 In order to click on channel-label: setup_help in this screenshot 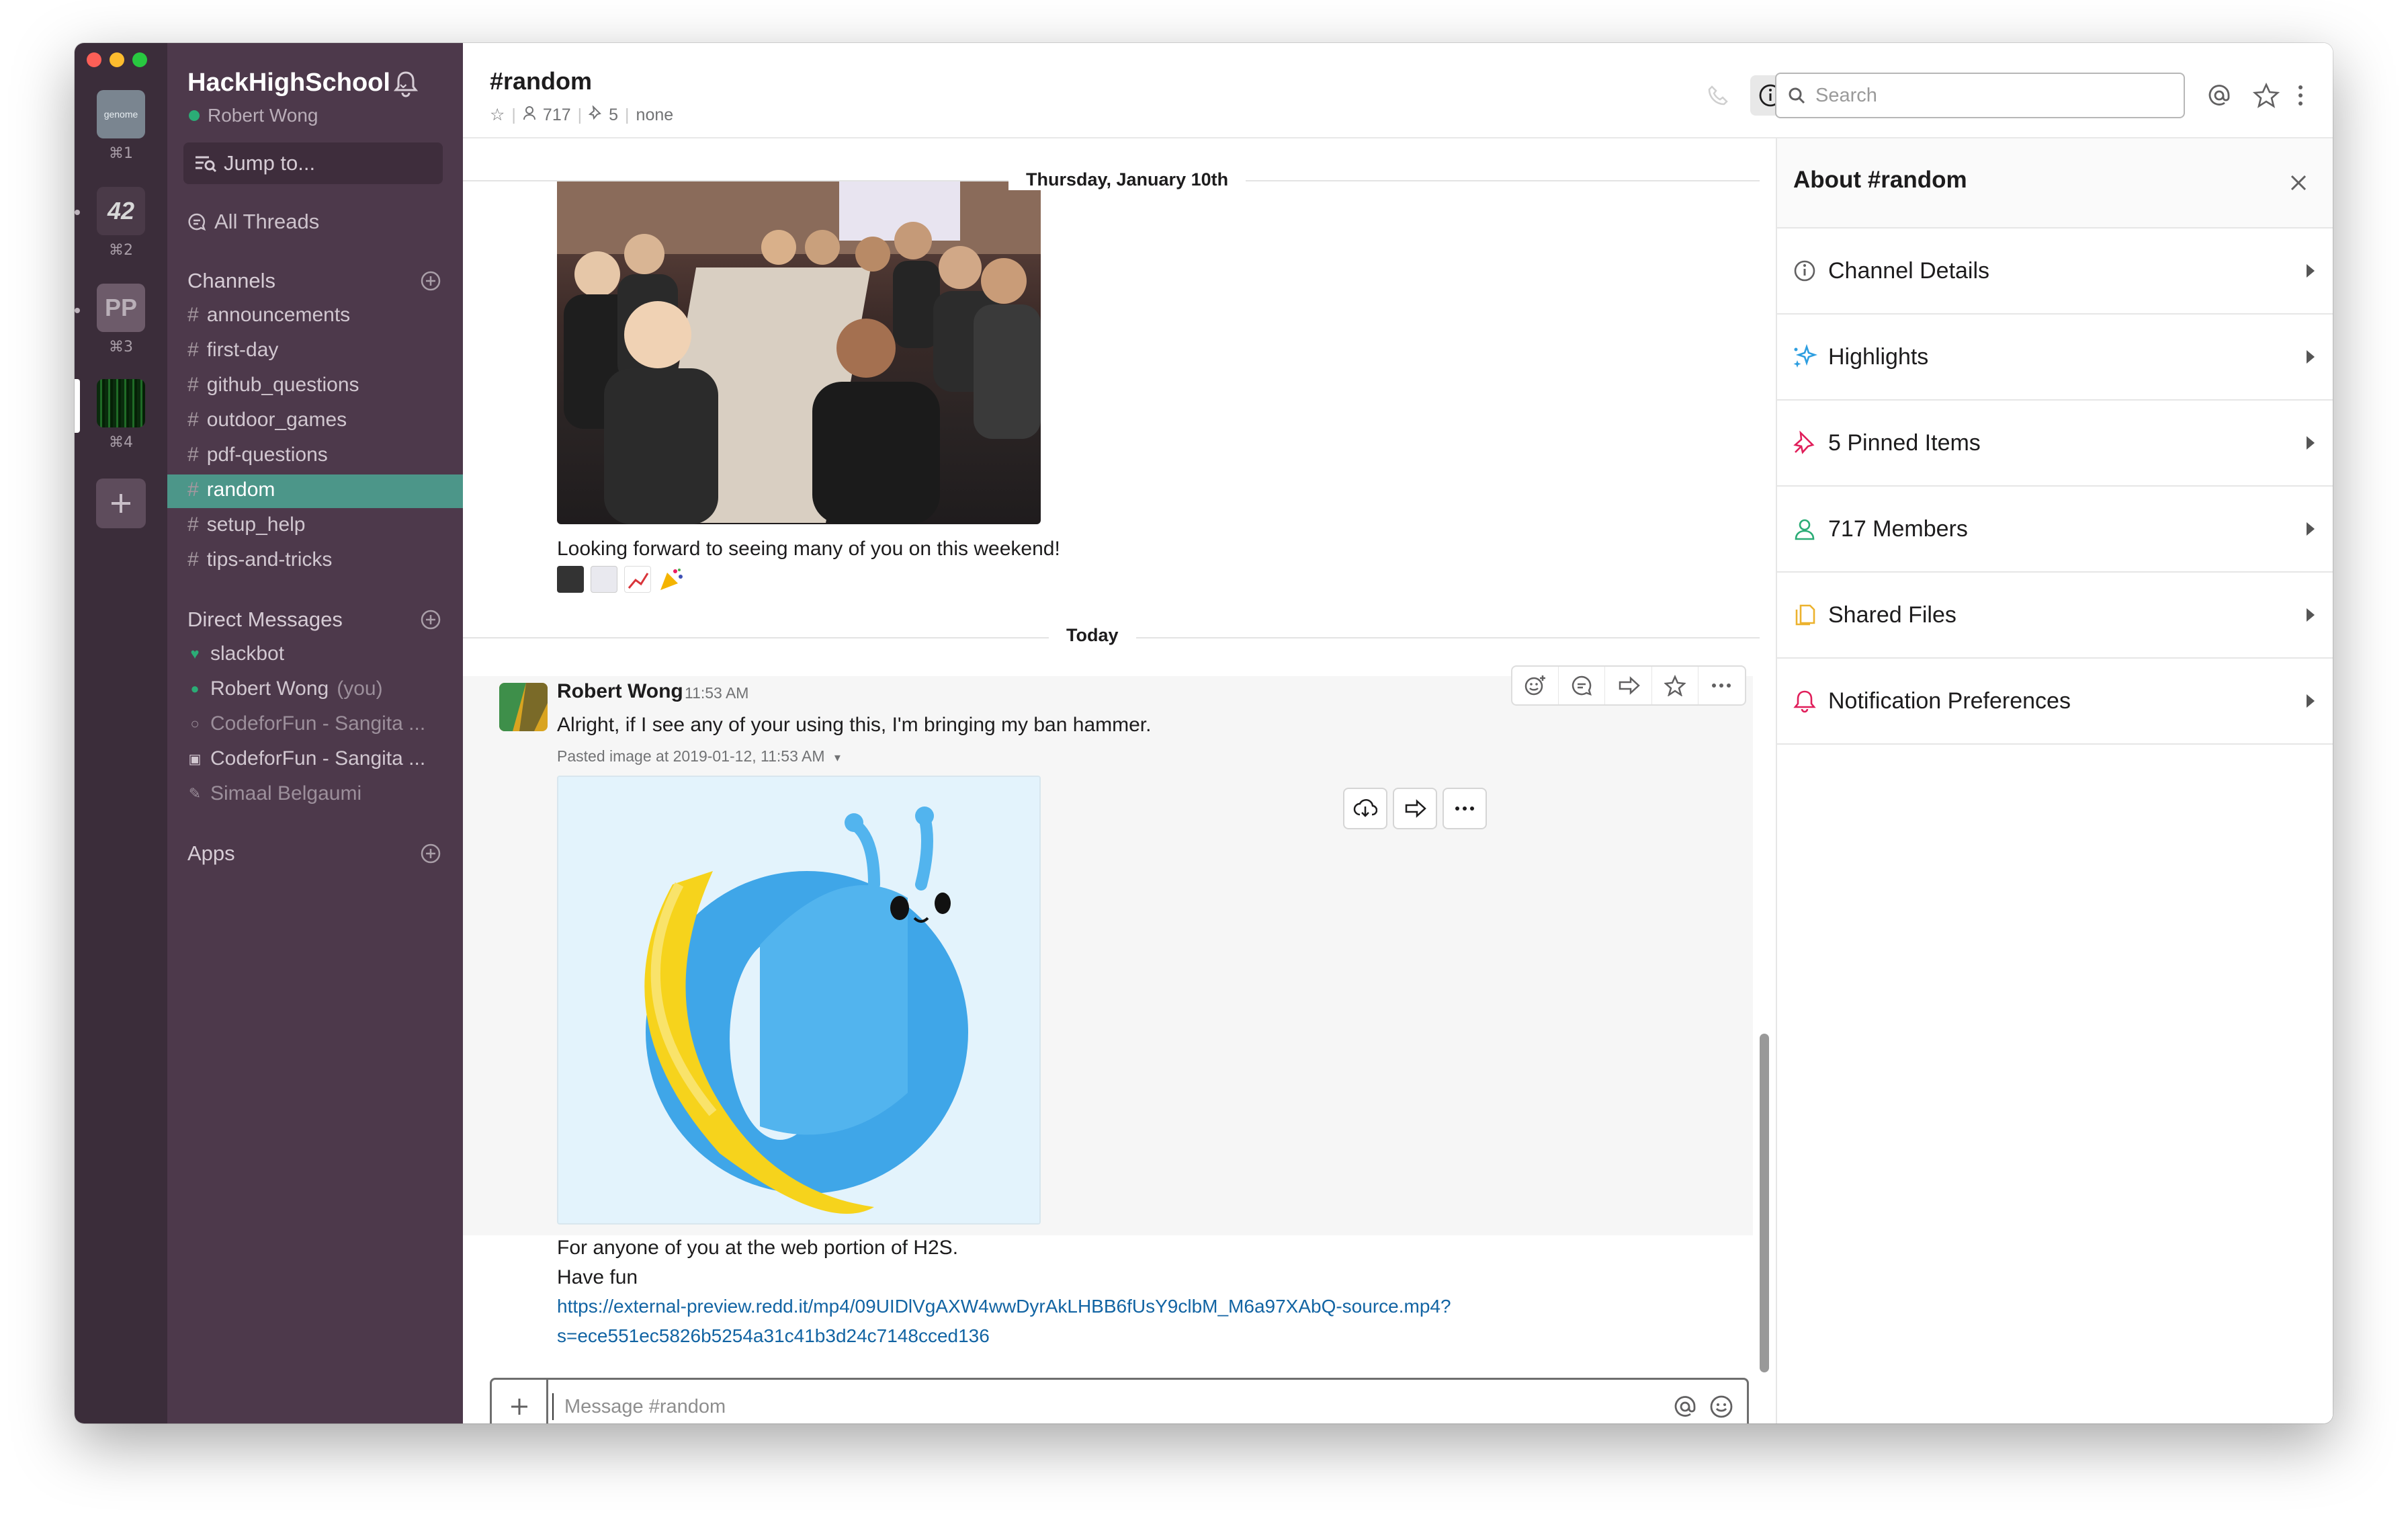, I will do `click(256, 524)`.